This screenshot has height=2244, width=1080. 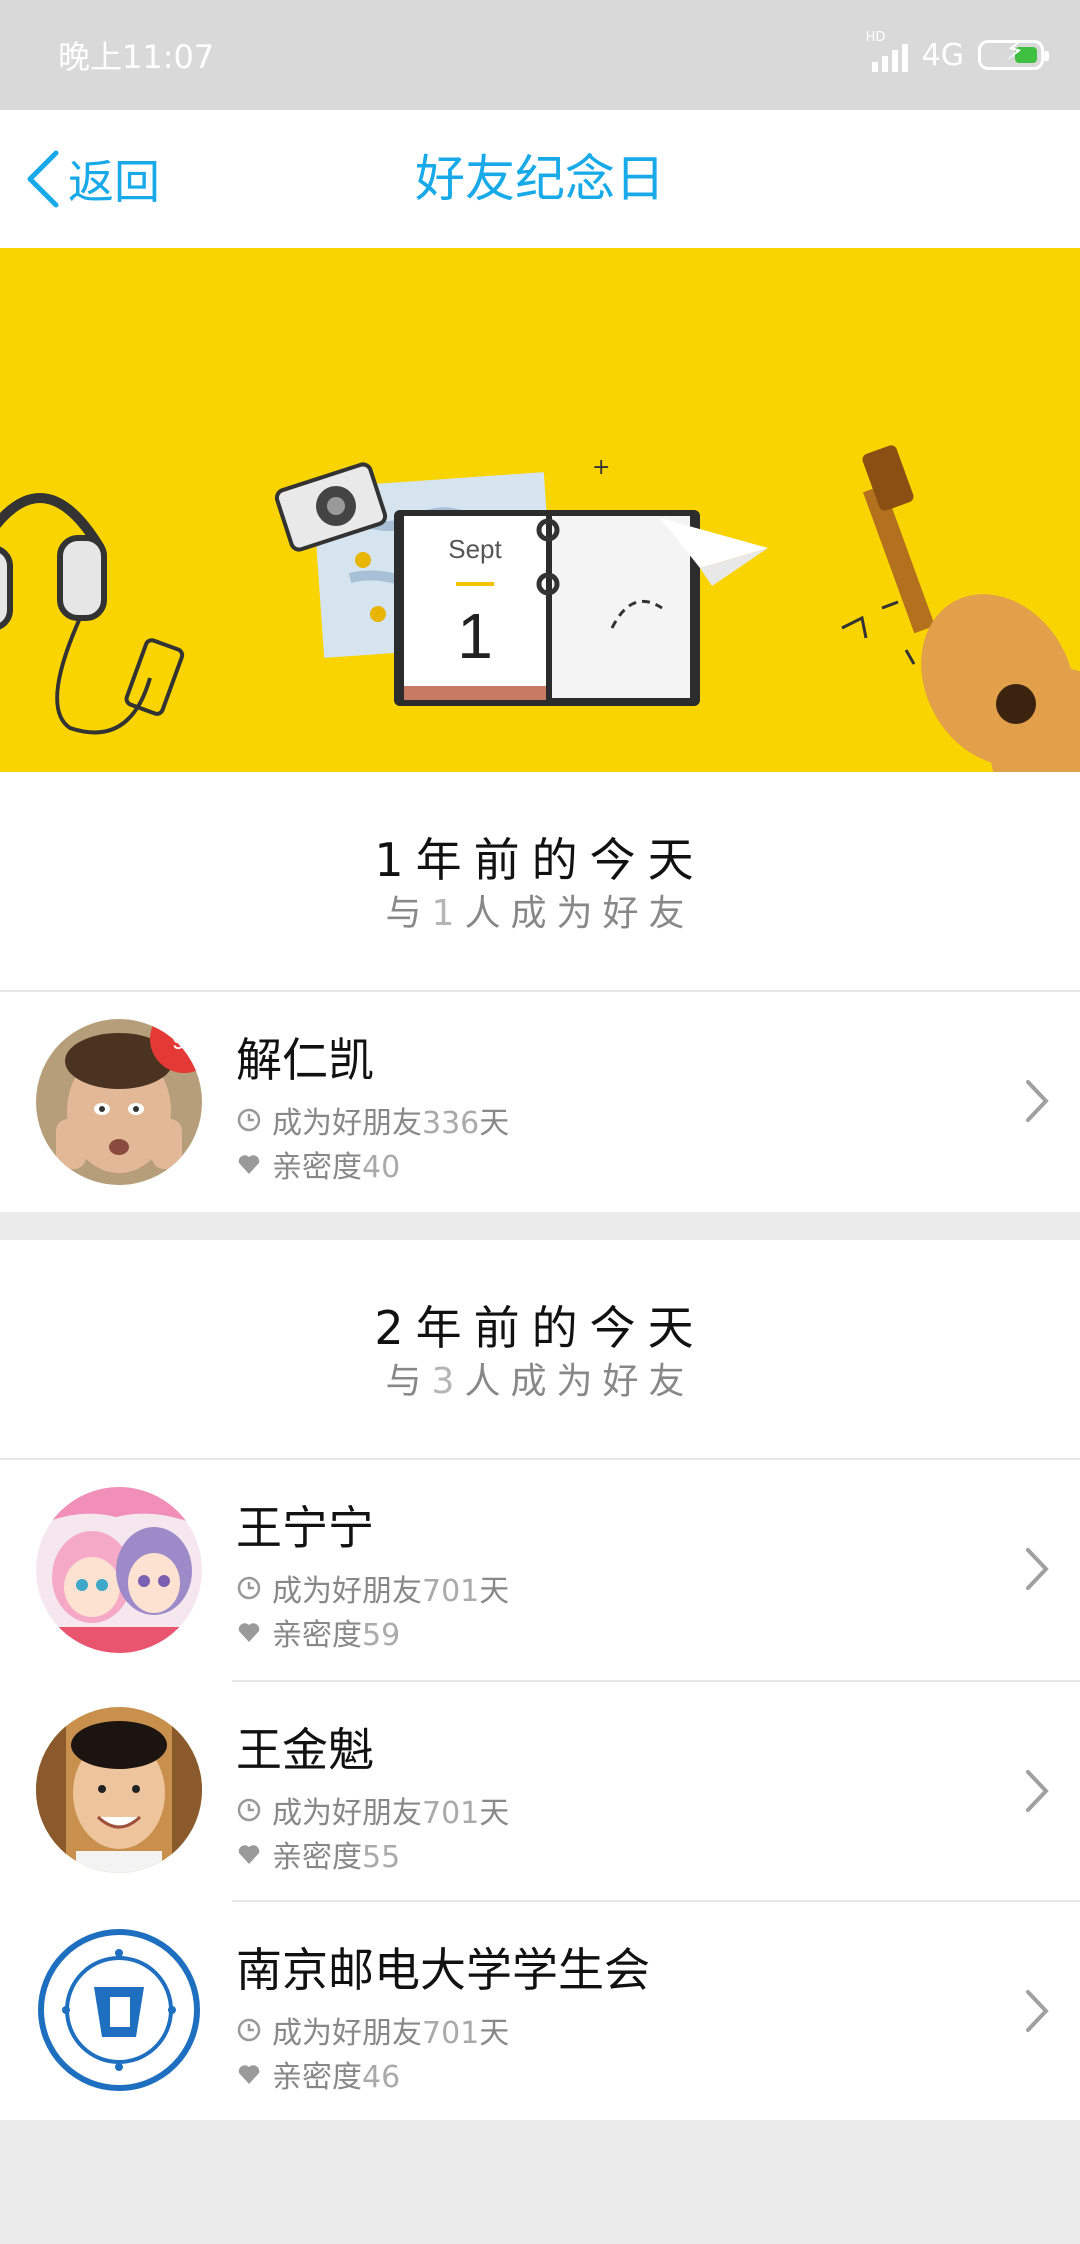 I want to click on section-subtitle: 与1人成为好友, so click(x=540, y=913).